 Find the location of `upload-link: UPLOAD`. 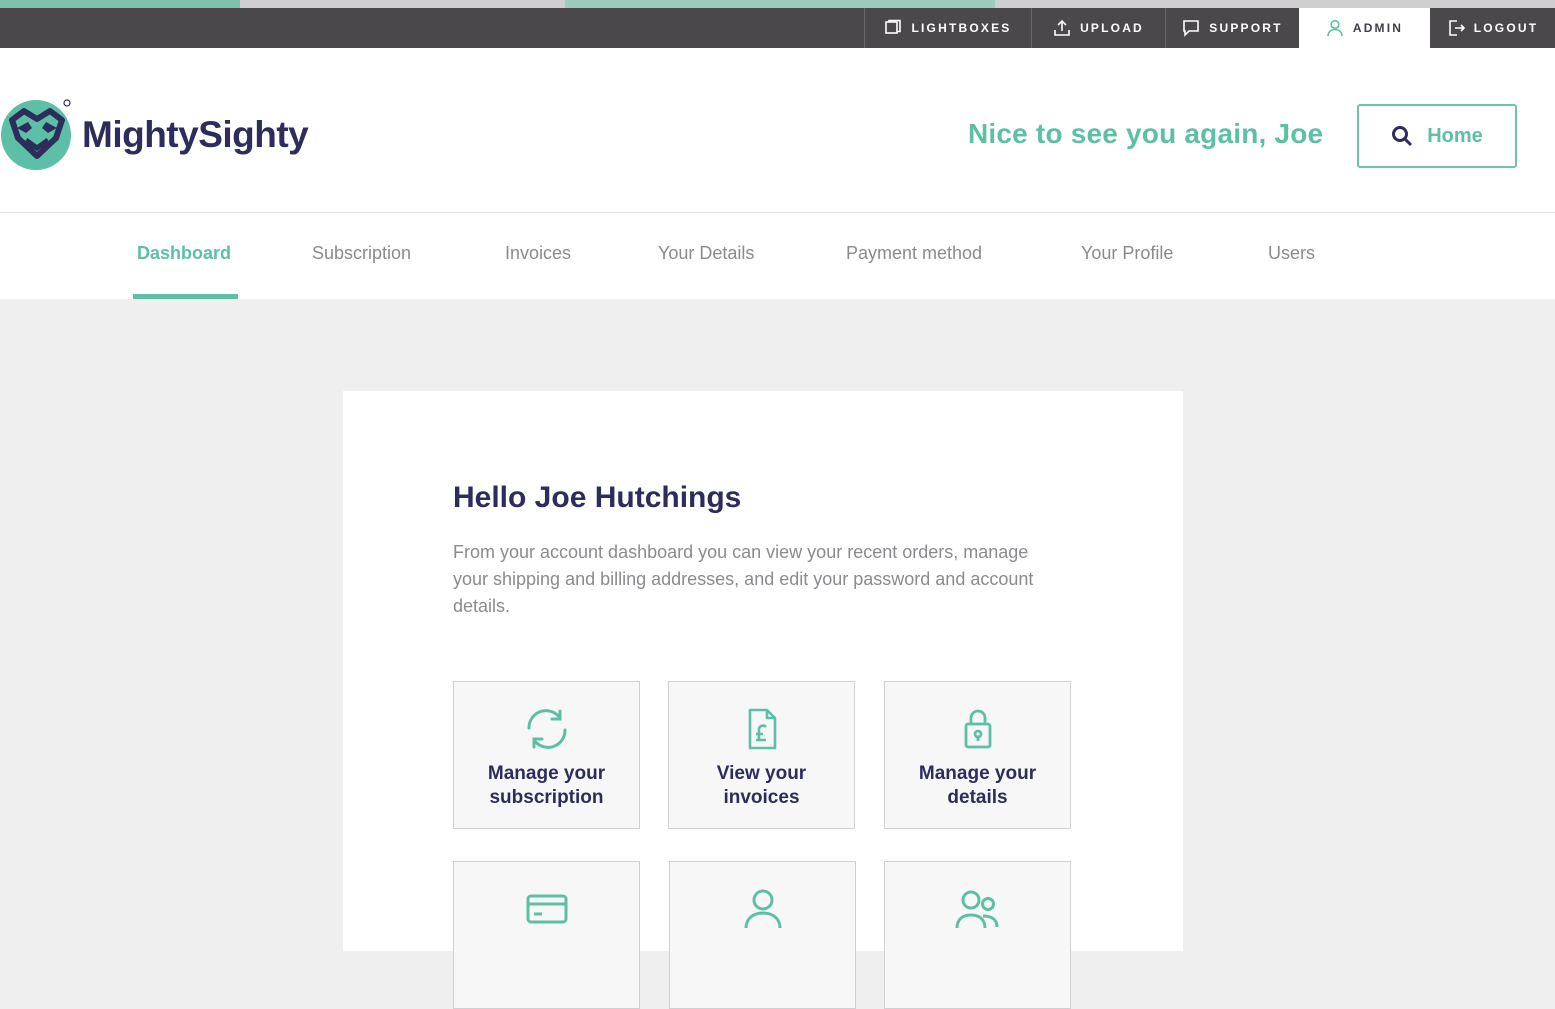

upload-link: UPLOAD is located at coordinates (1098, 28).